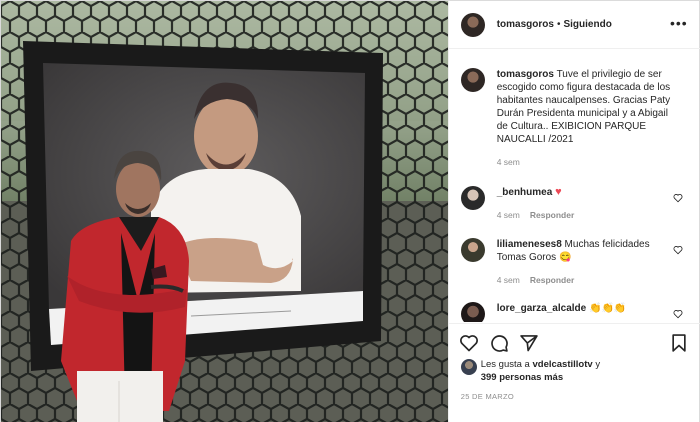 The image size is (700, 422). Describe the element at coordinates (499, 343) in the screenshot. I see `comment-icon` at that location.